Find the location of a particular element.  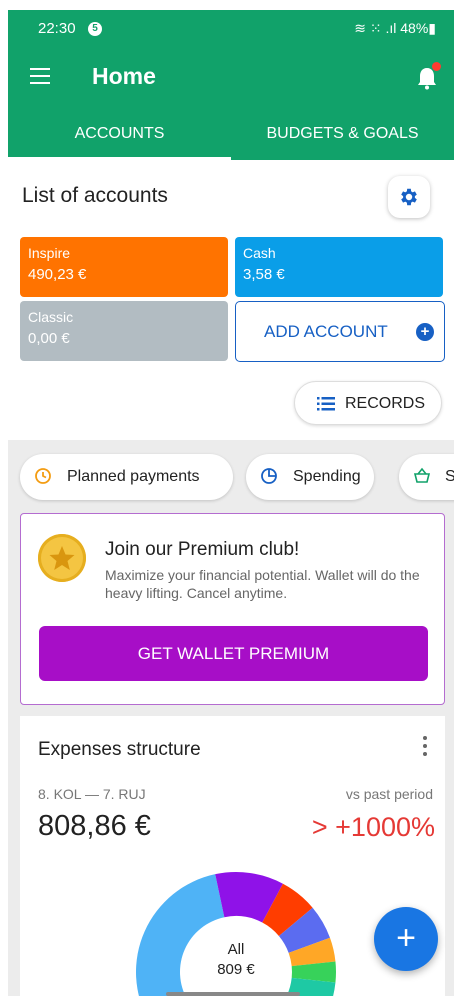

tab-bar: ACCOUNTS BUDGETS & GOALS is located at coordinates (231, 135).